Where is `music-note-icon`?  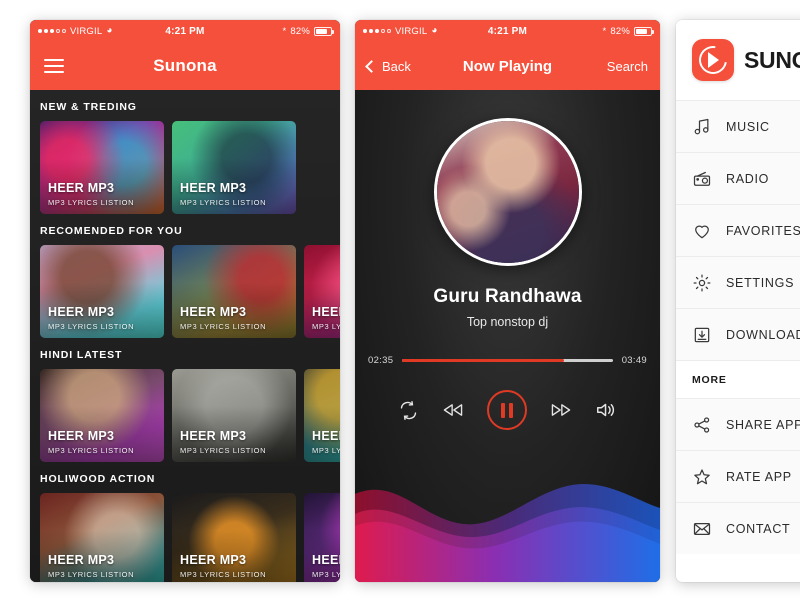
music-note-icon is located at coordinates (702, 127).